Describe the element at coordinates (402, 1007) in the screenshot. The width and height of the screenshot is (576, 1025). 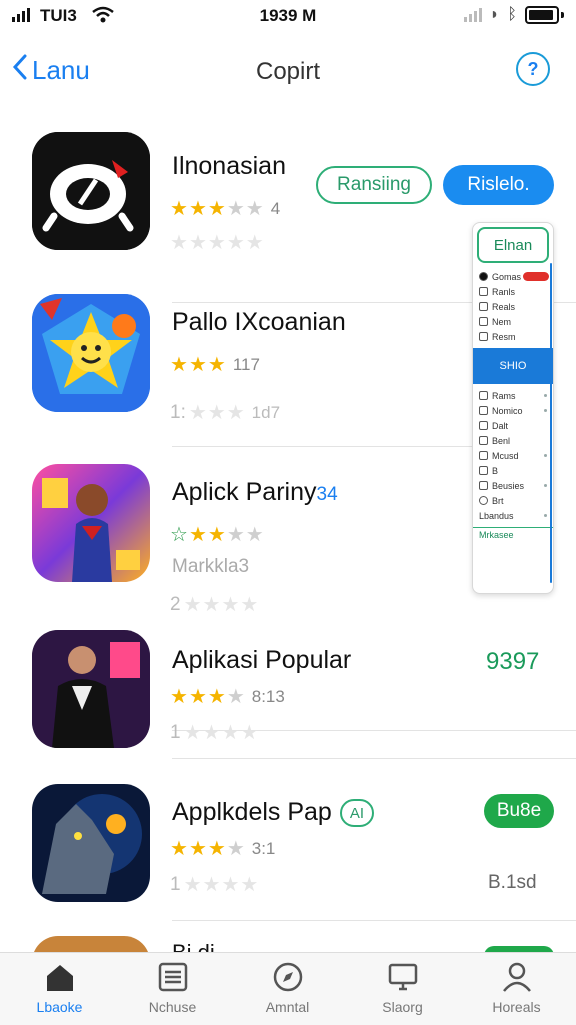
I see `tab-label: Slaorg` at that location.